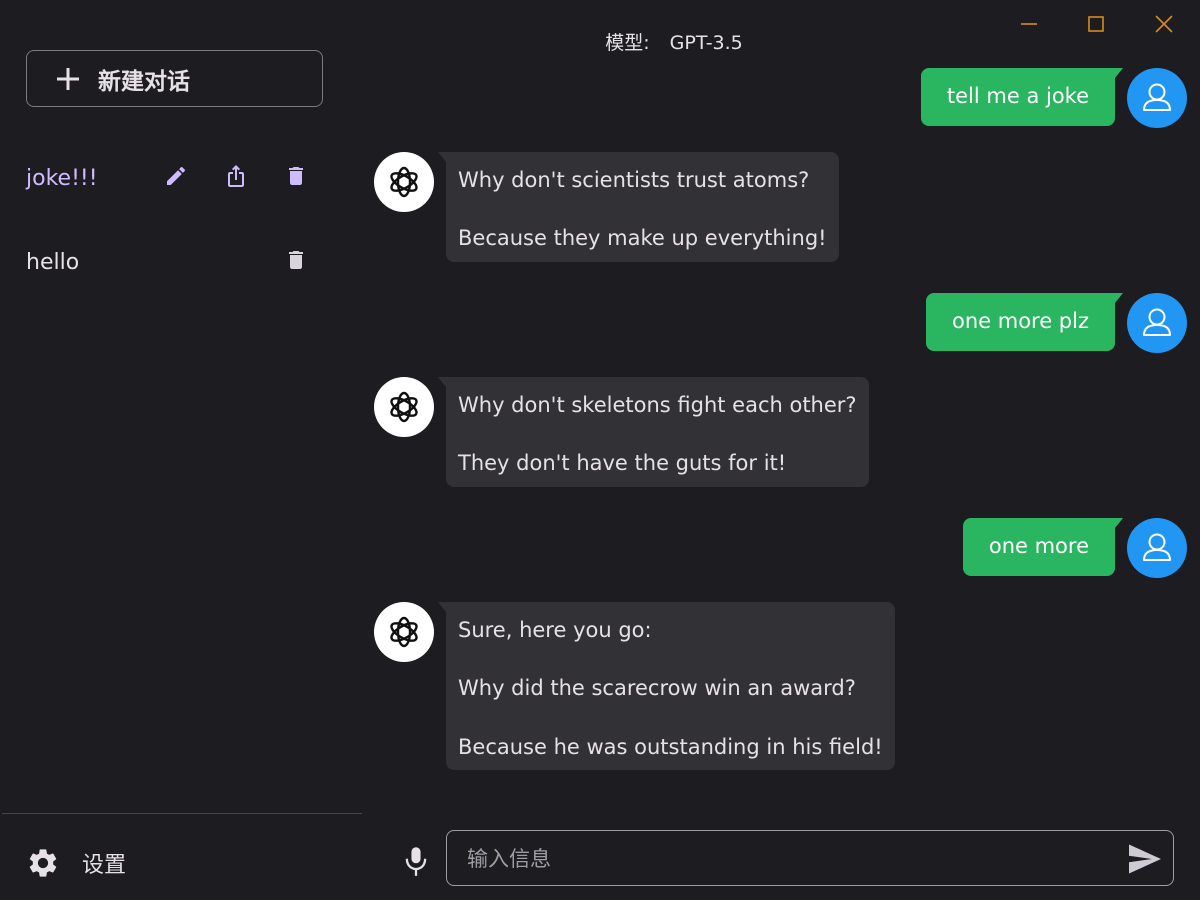 This screenshot has height=900, width=1200. What do you see at coordinates (182, 813) in the screenshot?
I see `sidebar-divider` at bounding box center [182, 813].